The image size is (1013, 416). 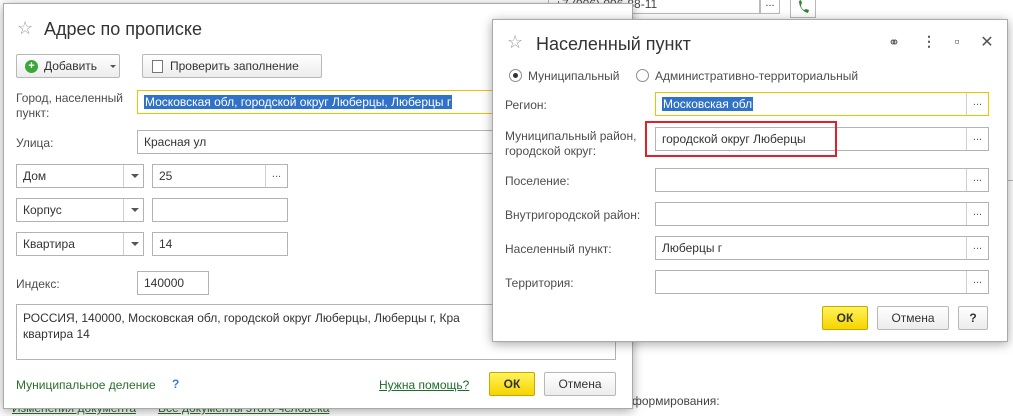 I want to click on street-label: Улица:, so click(x=35, y=143).